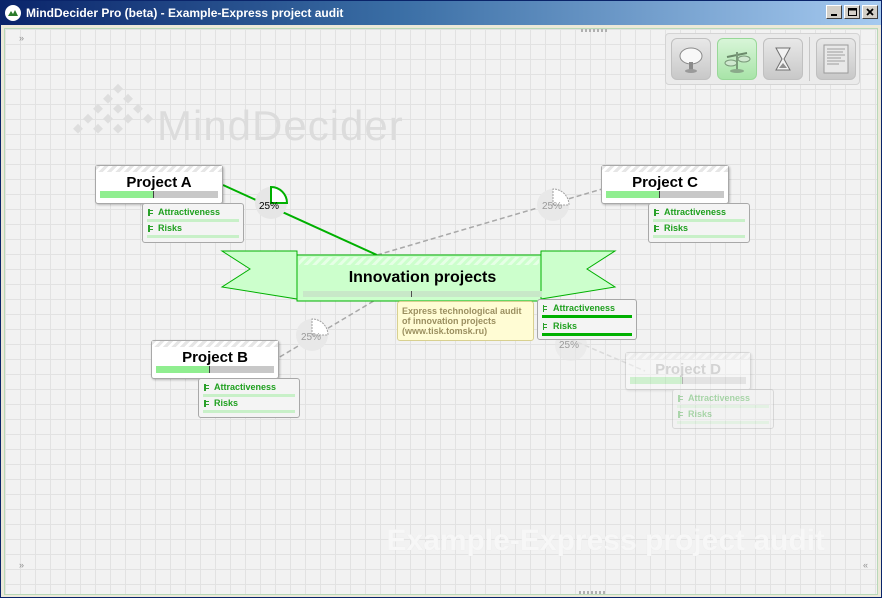 This screenshot has width=882, height=598. I want to click on project-a-criteria-panel: Attractiveness Risks, so click(193, 223).